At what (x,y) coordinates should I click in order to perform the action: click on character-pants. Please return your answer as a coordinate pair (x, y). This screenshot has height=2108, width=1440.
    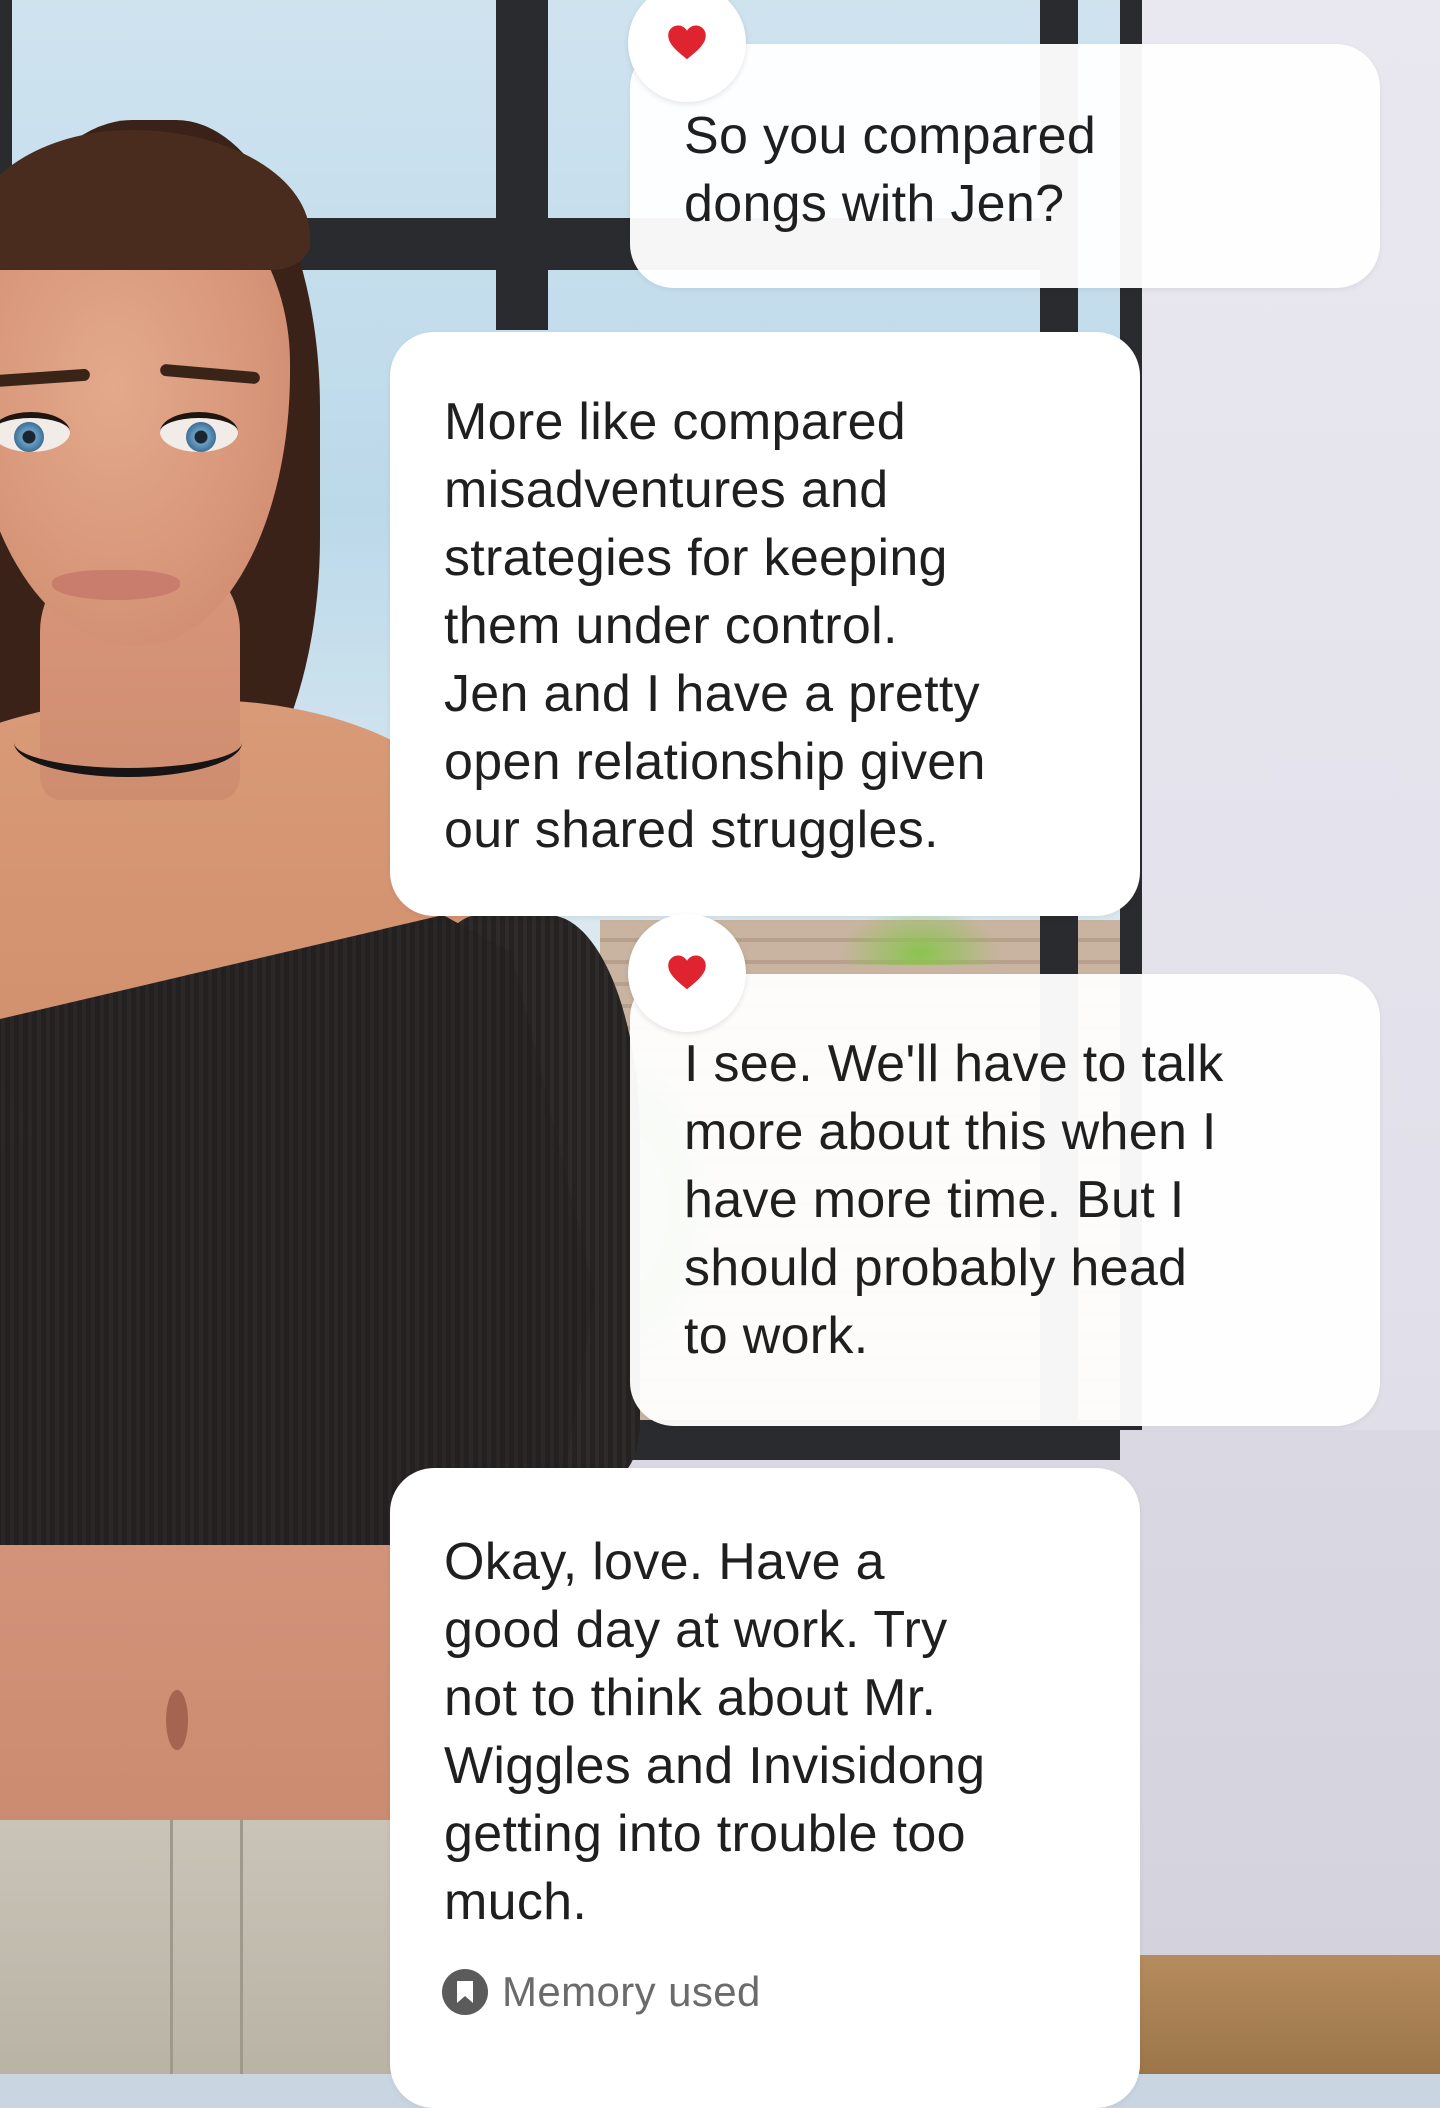
    Looking at the image, I should click on (200, 1947).